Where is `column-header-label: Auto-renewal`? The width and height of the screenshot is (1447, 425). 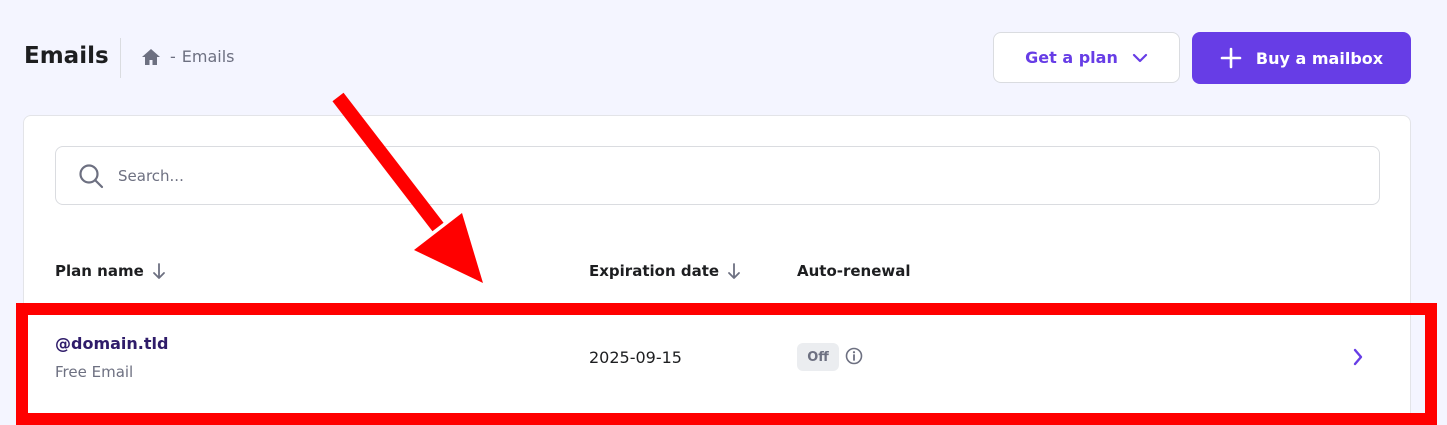 column-header-label: Auto-renewal is located at coordinates (854, 271).